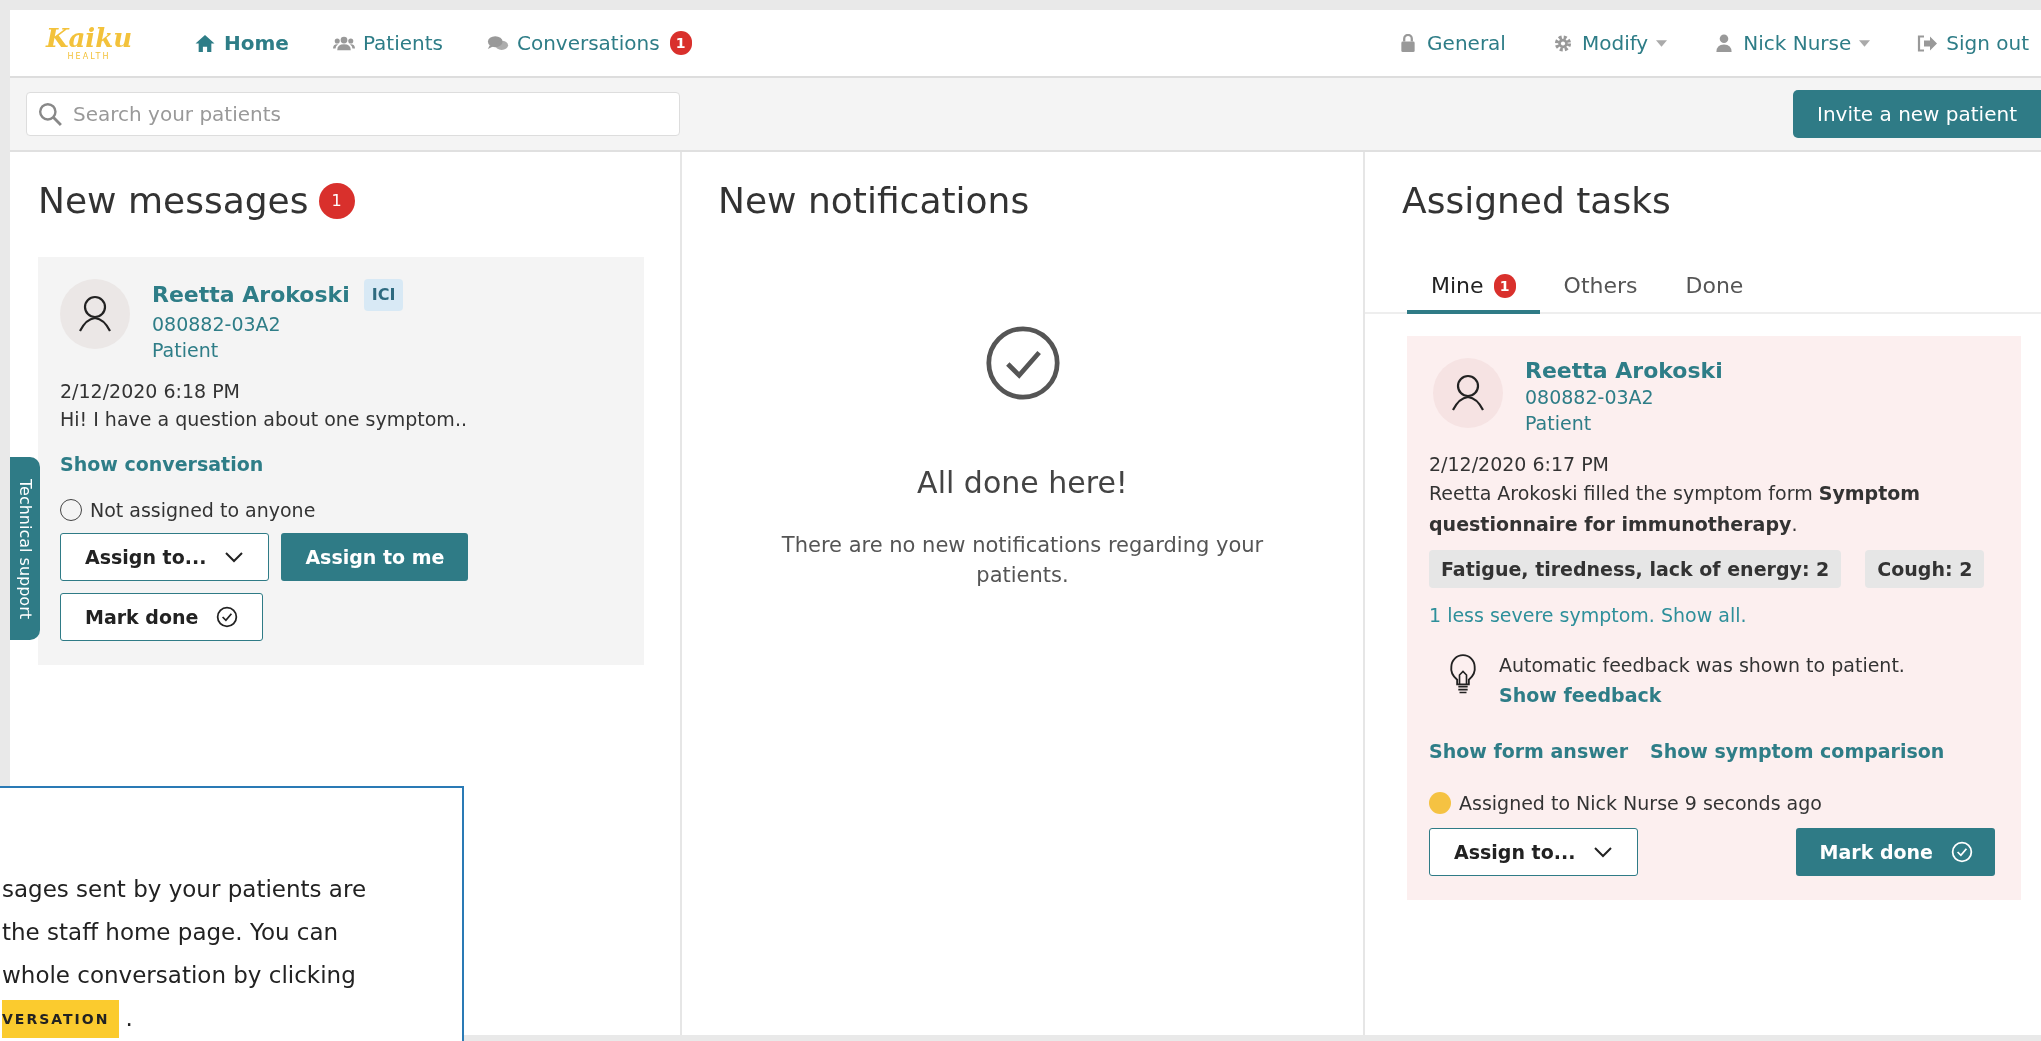 The width and height of the screenshot is (2041, 1041). I want to click on patient-tag: ICI, so click(383, 295).